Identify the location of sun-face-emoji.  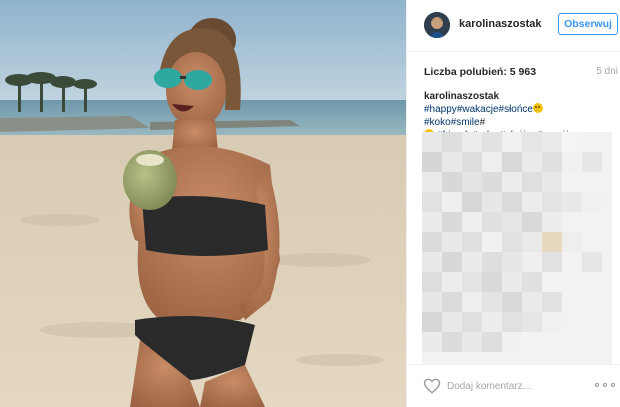
(537, 108).